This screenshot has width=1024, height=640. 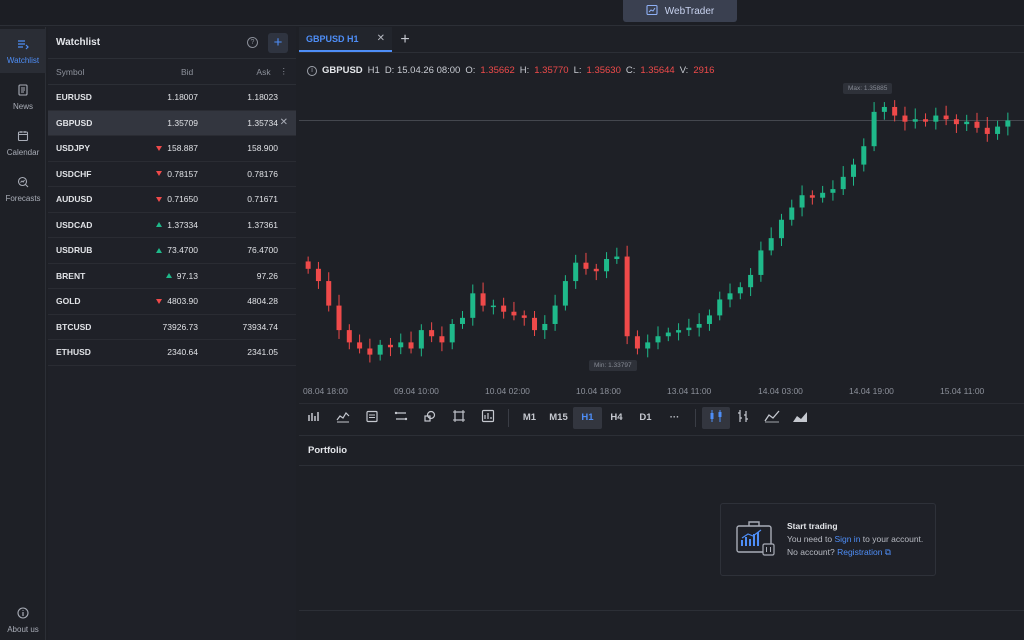 What do you see at coordinates (962, 391) in the screenshot?
I see `x-tick-label: 15.04 11:00` at bounding box center [962, 391].